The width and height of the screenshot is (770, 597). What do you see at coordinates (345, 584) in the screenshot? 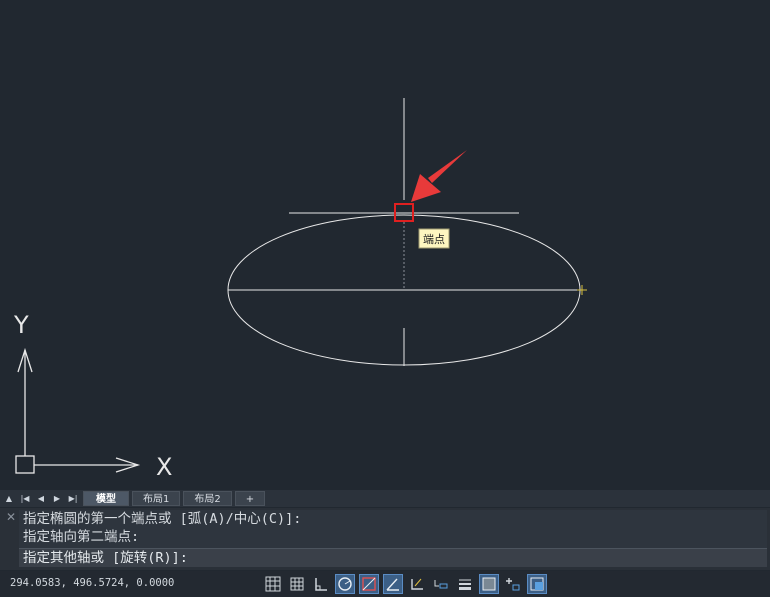
I see `polar-tracking-icon` at bounding box center [345, 584].